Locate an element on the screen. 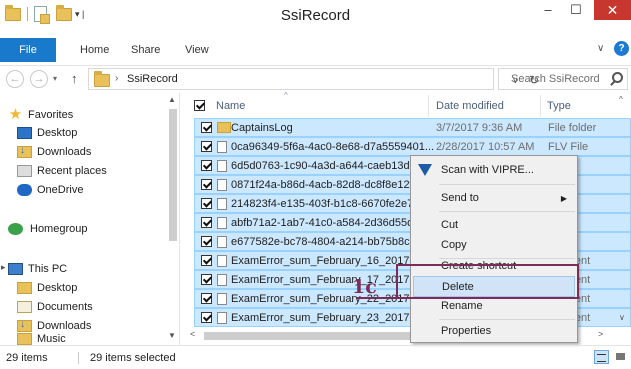  search-input: Search SsiRecord is located at coordinates (563, 79).